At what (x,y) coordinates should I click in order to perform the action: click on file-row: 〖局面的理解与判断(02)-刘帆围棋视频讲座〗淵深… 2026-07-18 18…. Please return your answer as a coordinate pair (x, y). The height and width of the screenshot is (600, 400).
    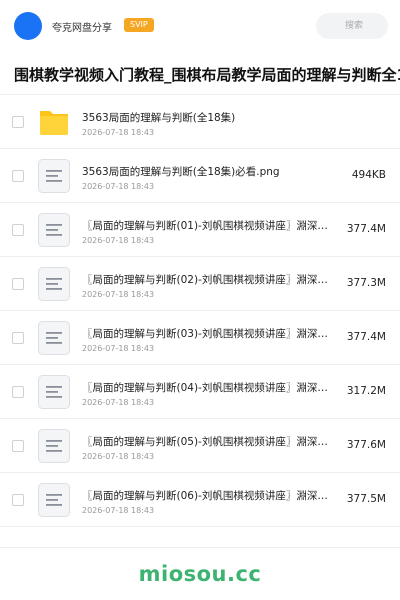
    Looking at the image, I should click on (200, 284).